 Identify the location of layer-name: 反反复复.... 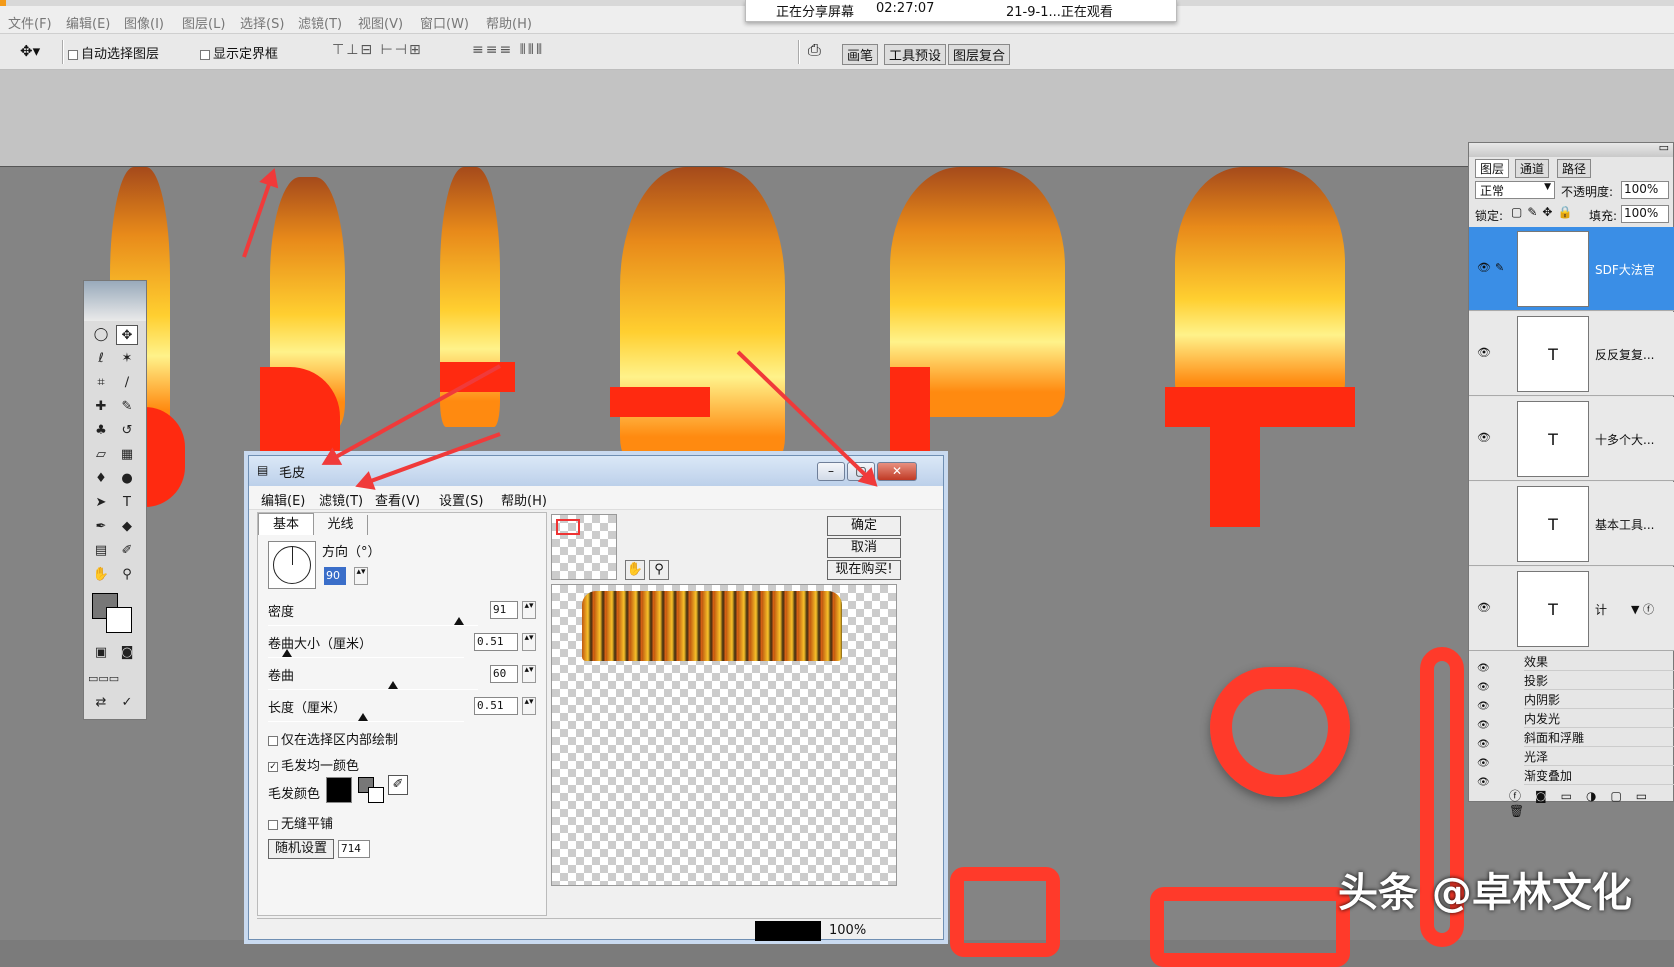
(1624, 354).